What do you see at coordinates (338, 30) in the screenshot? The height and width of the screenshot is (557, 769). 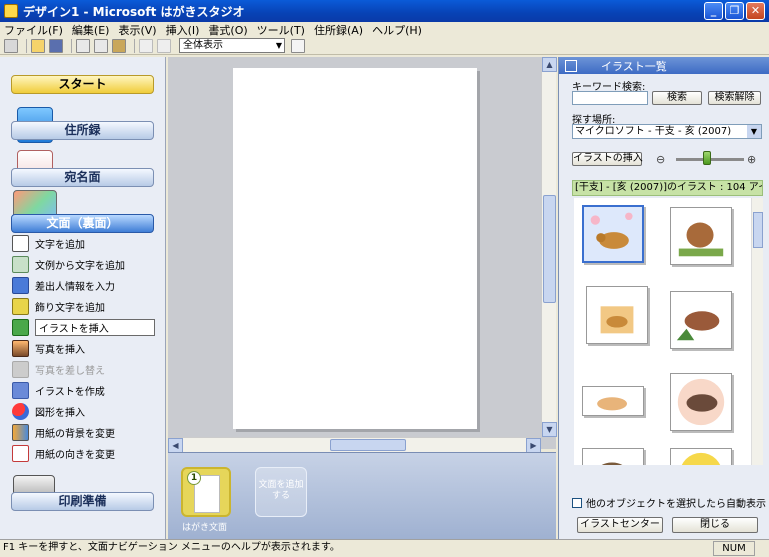 I see `menu-address: 住所録(A)` at bounding box center [338, 30].